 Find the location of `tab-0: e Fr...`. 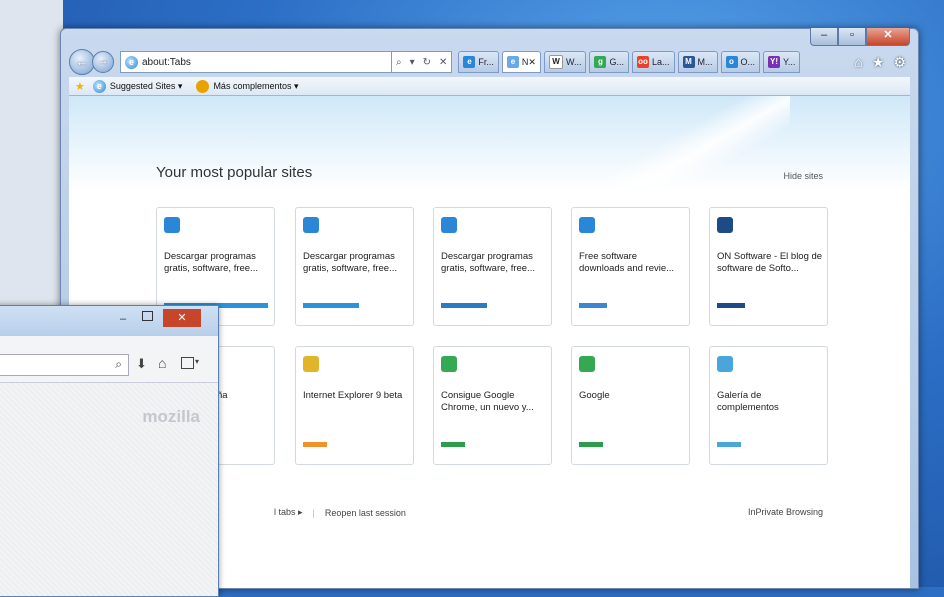

tab-0: e Fr... is located at coordinates (478, 62).